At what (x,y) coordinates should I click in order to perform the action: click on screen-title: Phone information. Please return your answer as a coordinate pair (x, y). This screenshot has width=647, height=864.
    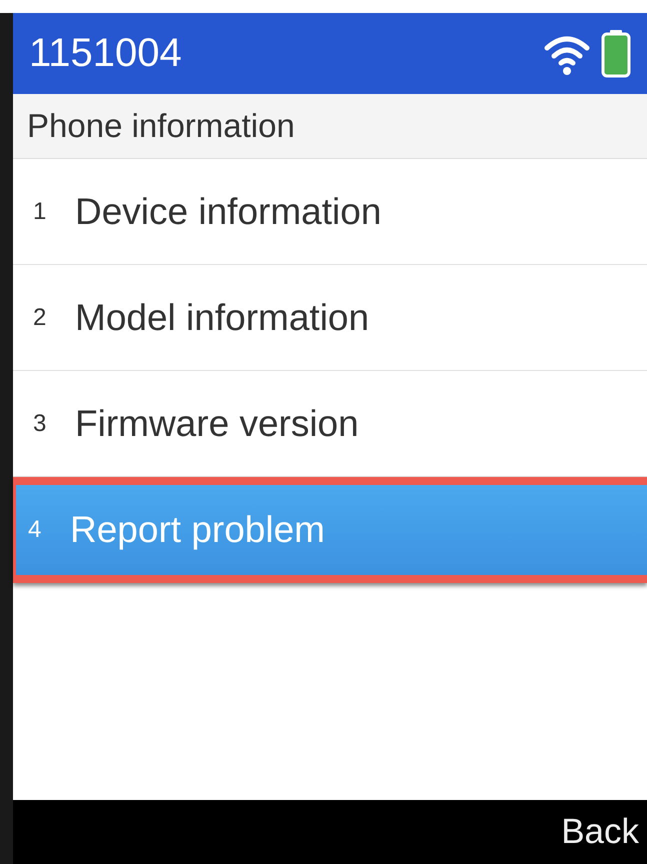
    Looking at the image, I should click on (161, 126).